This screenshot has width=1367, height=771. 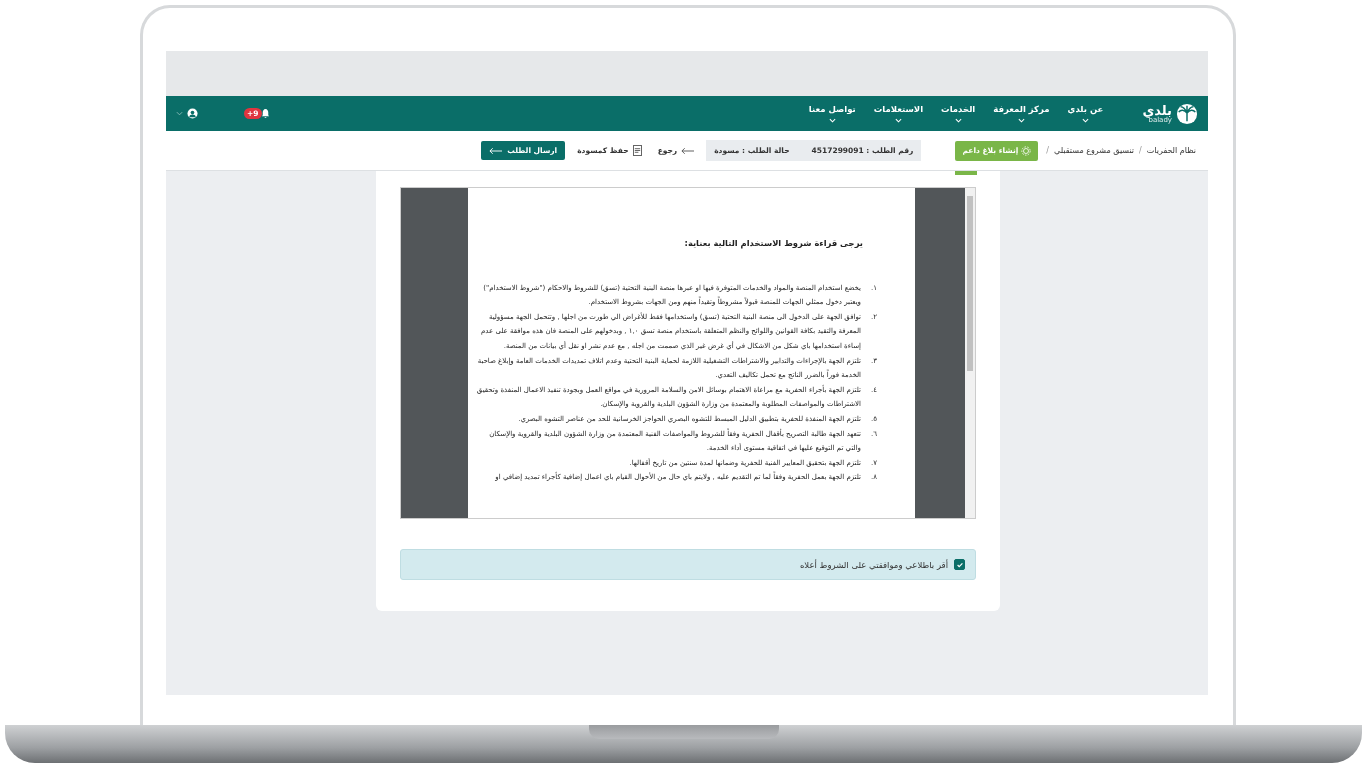 What do you see at coordinates (898, 113) in the screenshot?
I see `nav-menu-item: الاستعلامات` at bounding box center [898, 113].